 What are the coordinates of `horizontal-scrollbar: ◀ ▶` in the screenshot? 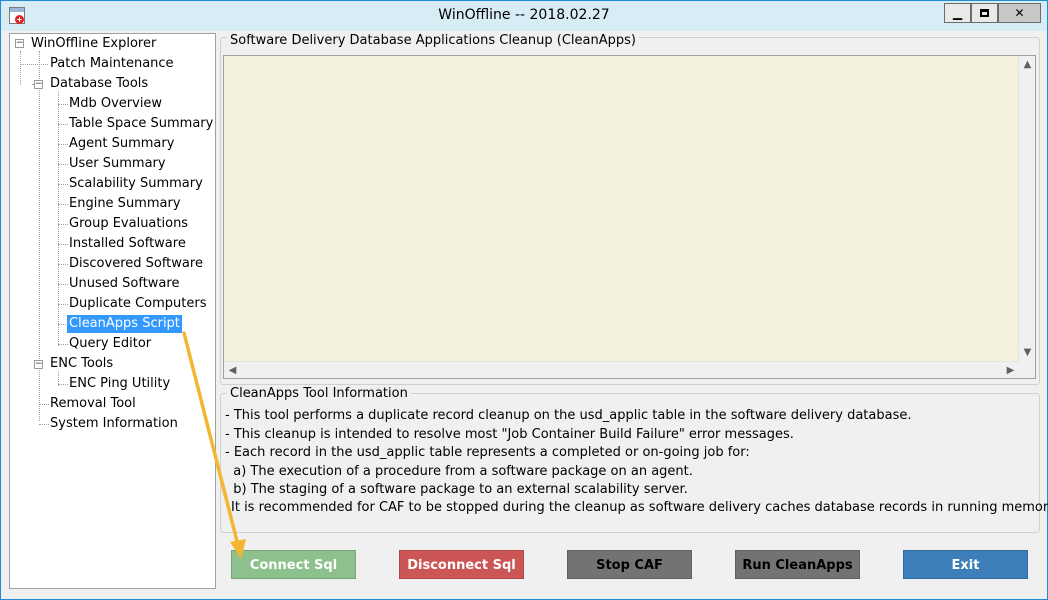 It's located at (621, 369).